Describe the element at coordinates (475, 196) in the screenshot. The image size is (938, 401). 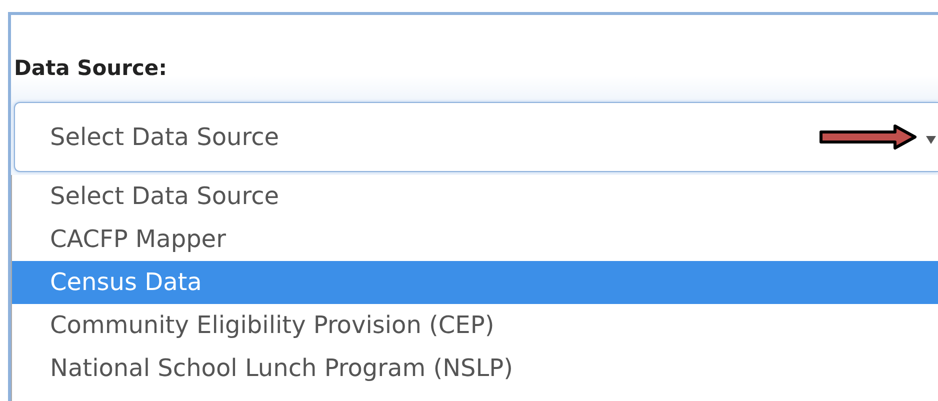
I see `dropdown-option: Select Data Source` at that location.